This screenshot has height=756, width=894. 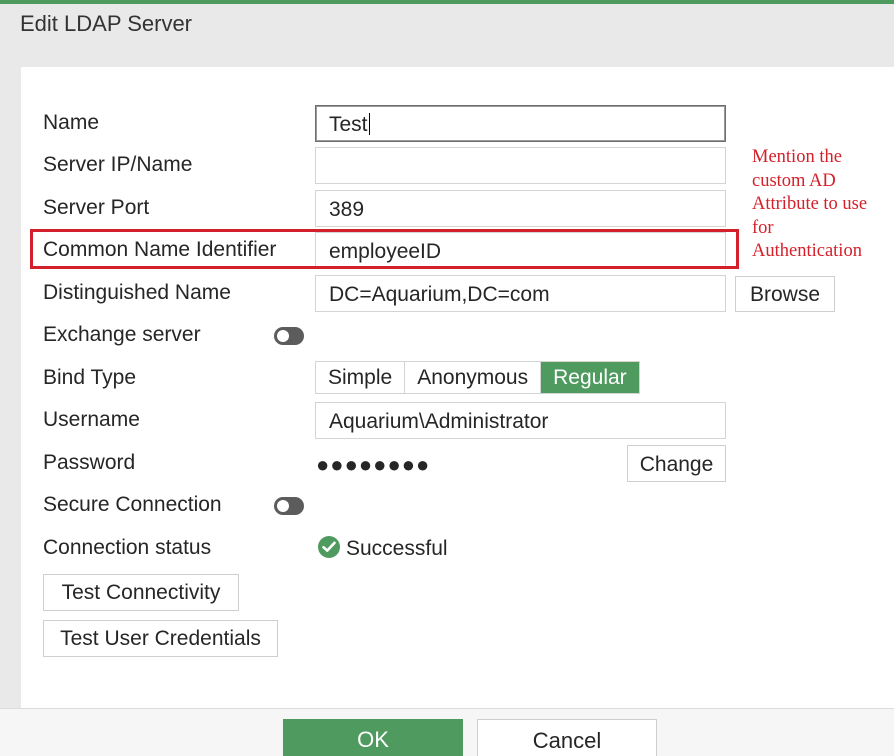 What do you see at coordinates (794, 180) in the screenshot?
I see `annotation-line: custom AD` at bounding box center [794, 180].